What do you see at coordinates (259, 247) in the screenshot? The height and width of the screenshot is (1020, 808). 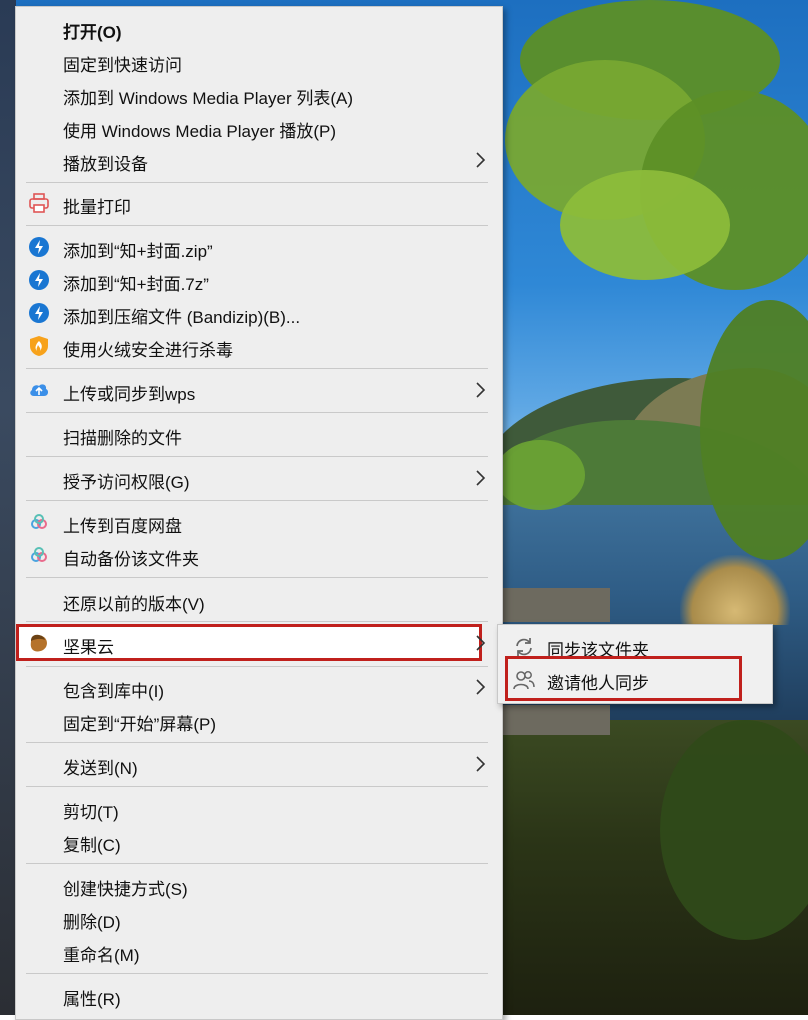 I see `menu-item-add-to-zip: 添加到“知+封面.zip”` at bounding box center [259, 247].